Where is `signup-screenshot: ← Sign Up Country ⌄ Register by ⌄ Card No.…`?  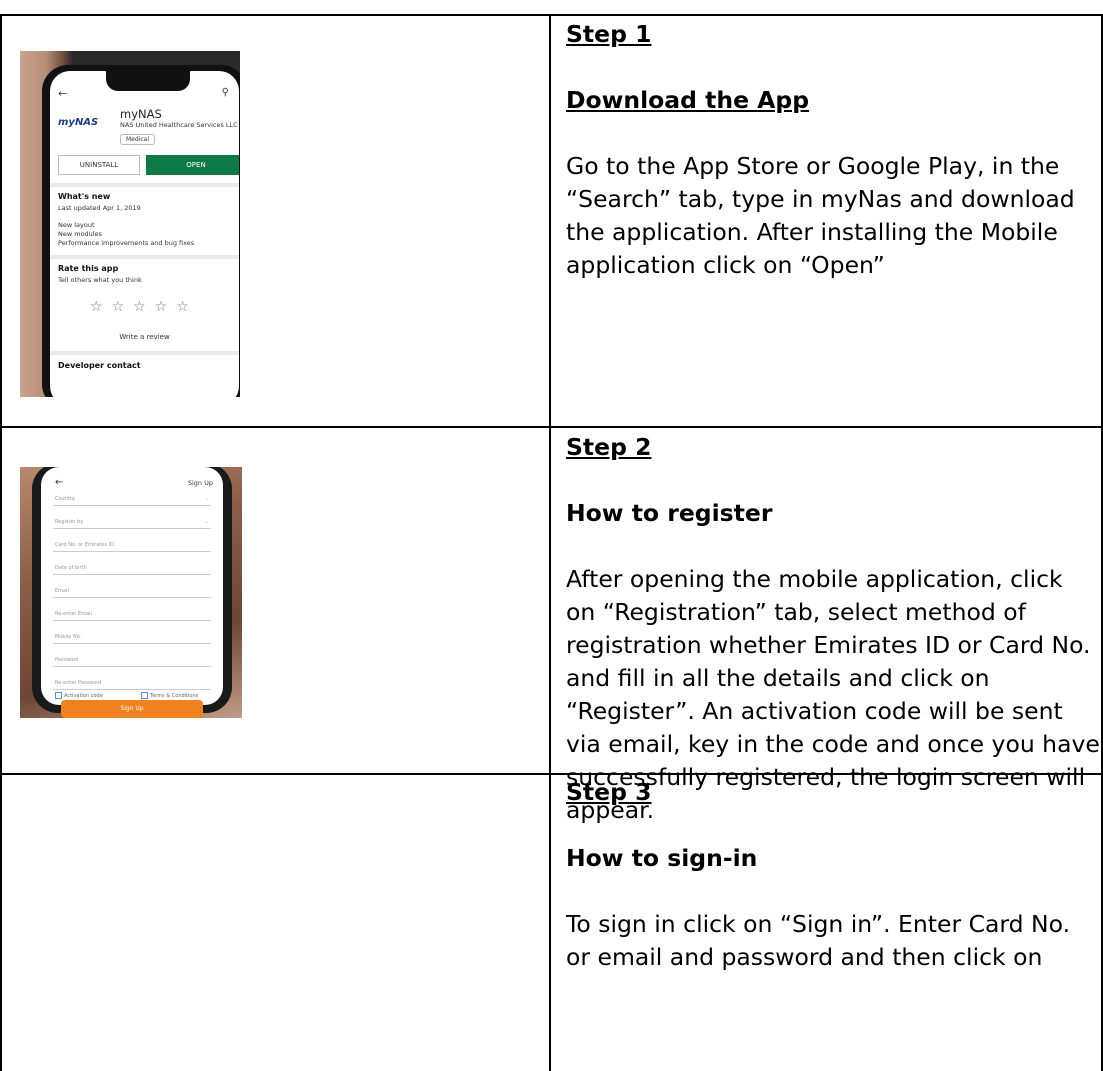
signup-screenshot: ← Sign Up Country ⌄ Register by ⌄ Card No.… is located at coordinates (131, 592).